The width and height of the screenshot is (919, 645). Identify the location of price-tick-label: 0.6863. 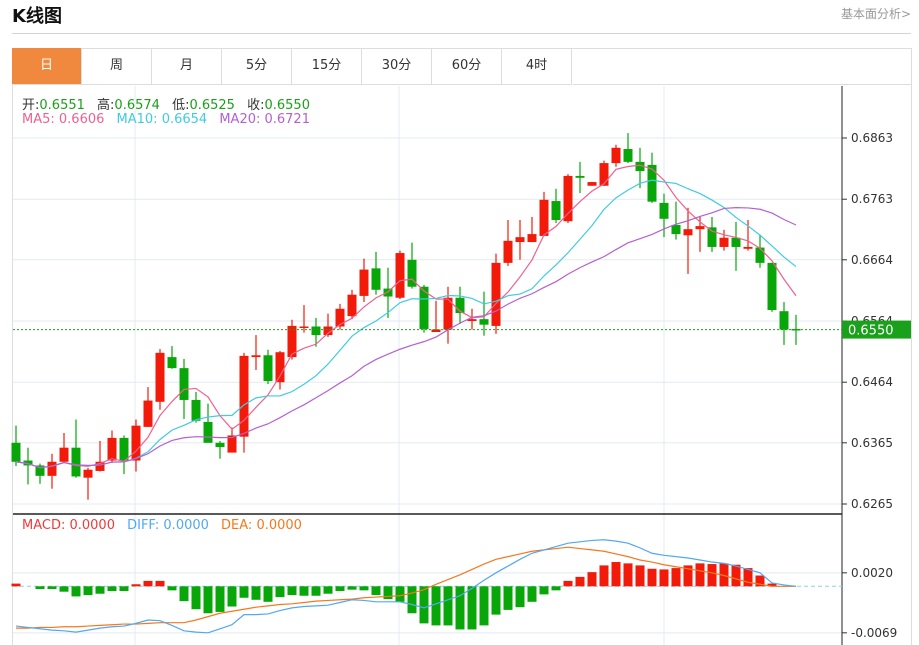
(872, 138).